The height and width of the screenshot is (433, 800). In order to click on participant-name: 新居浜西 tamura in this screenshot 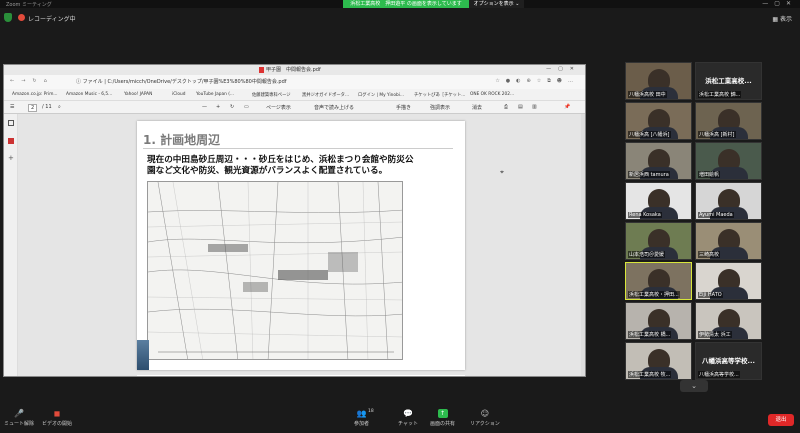, I will do `click(649, 174)`.